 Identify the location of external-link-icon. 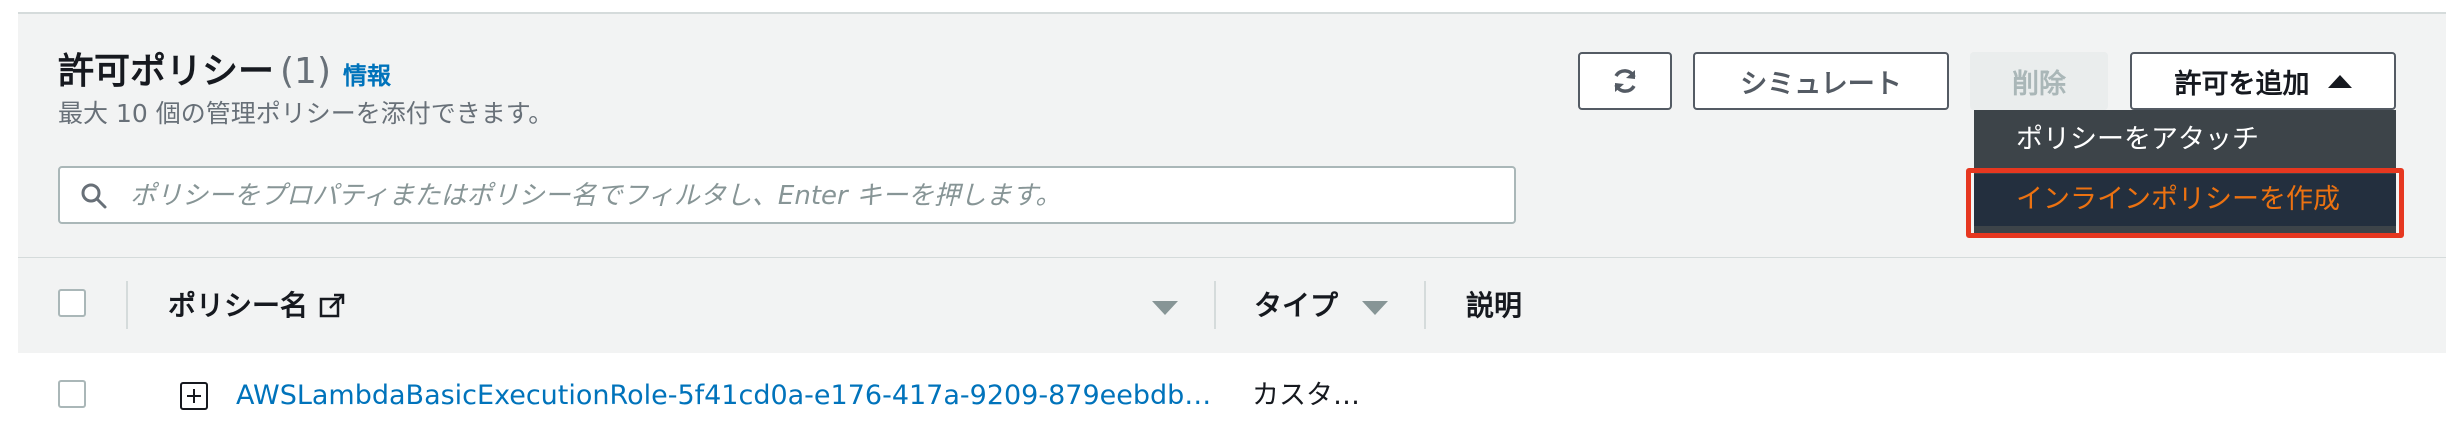
(332, 305).